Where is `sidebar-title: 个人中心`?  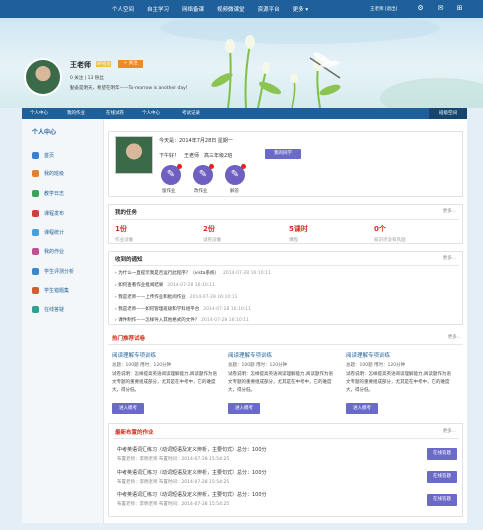 sidebar-title: 个人中心 is located at coordinates (44, 132).